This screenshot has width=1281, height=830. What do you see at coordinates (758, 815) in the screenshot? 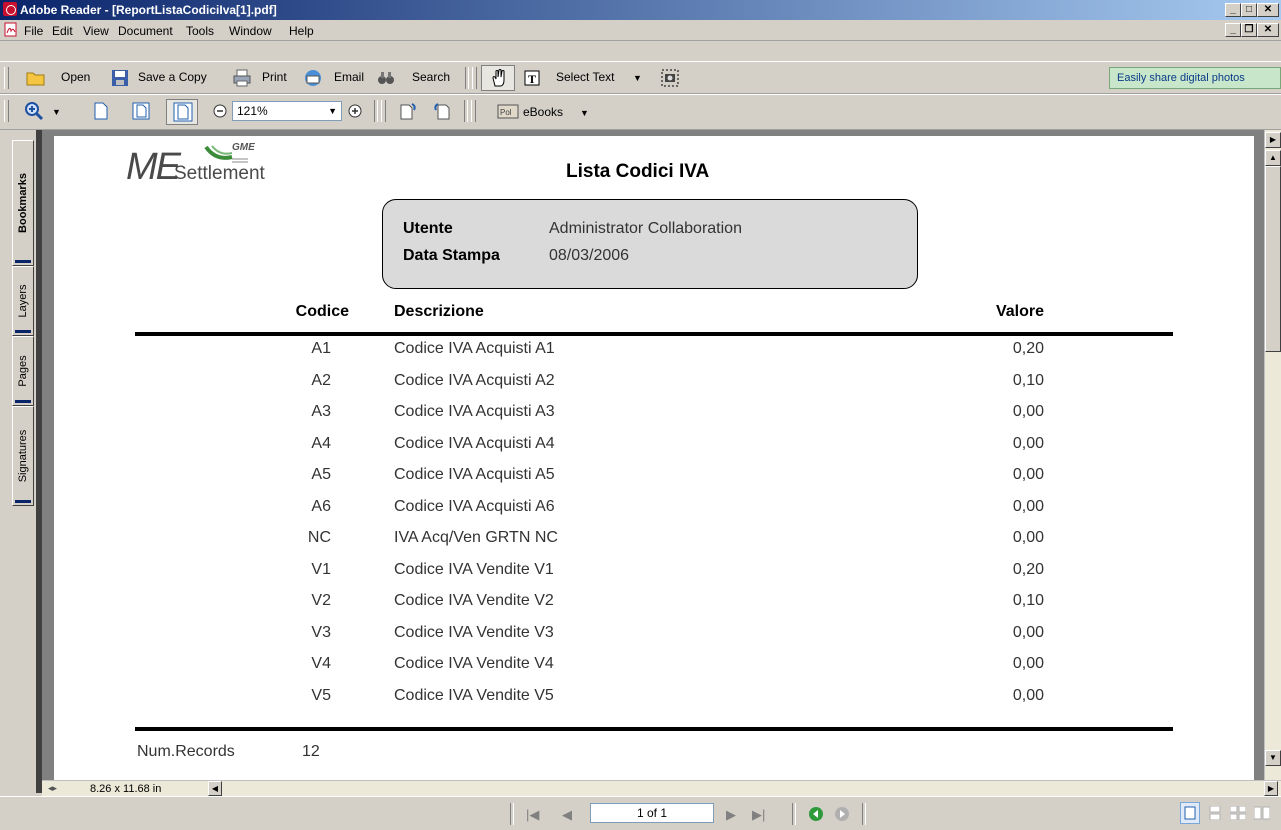
I see `last-page-icon: ▶|` at bounding box center [758, 815].